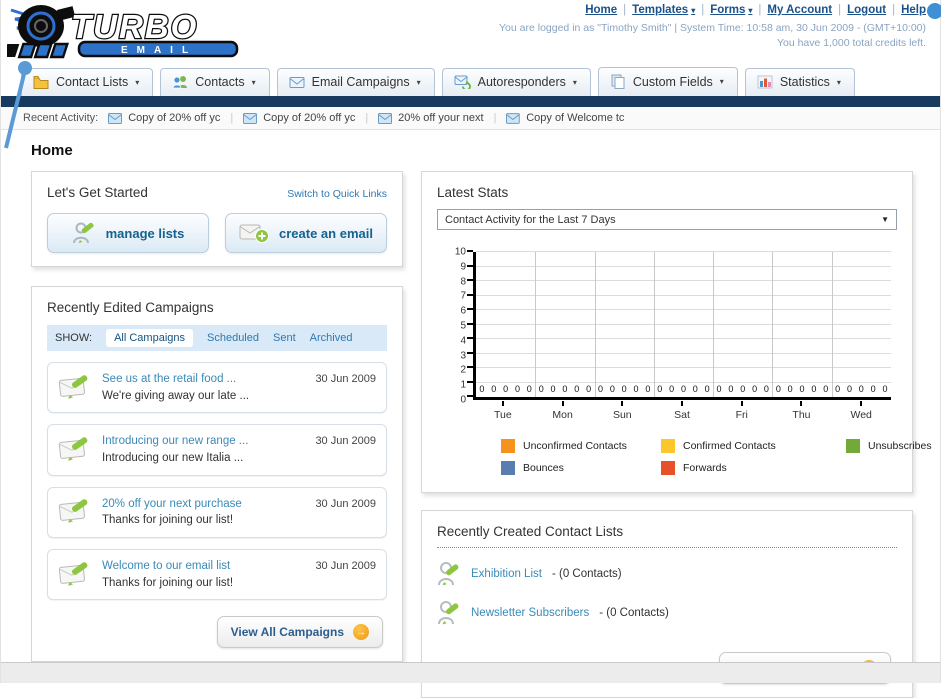  Describe the element at coordinates (233, 338) in the screenshot. I see `filter-scheduled: Scheduled` at that location.